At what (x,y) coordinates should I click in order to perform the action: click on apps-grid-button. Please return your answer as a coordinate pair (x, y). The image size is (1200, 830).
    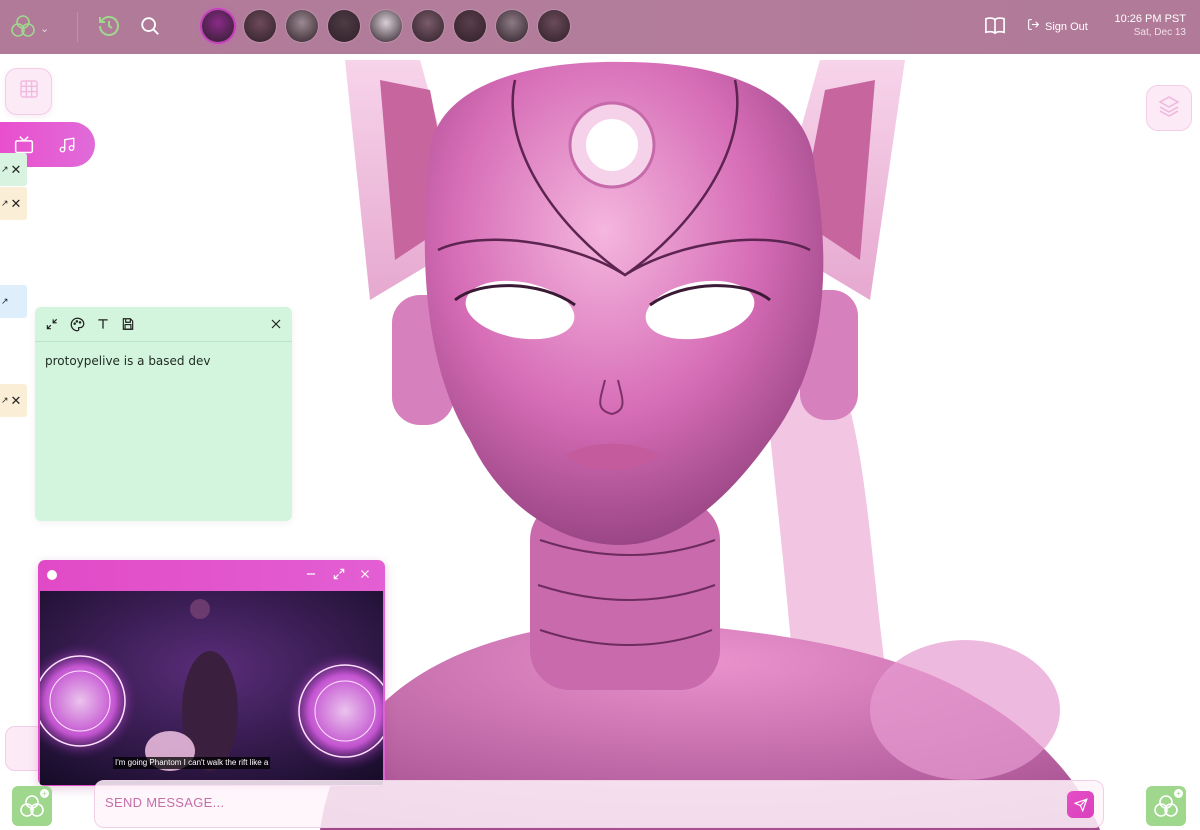
    Looking at the image, I should click on (28, 91).